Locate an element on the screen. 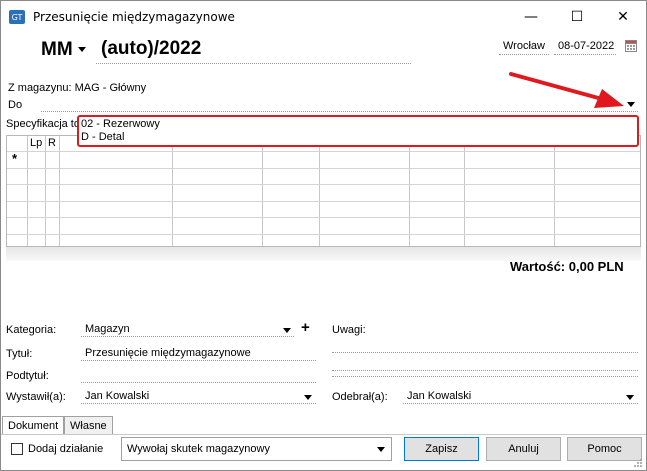 Image resolution: width=647 pixels, height=471 pixels. subtitle-field is located at coordinates (198, 375).